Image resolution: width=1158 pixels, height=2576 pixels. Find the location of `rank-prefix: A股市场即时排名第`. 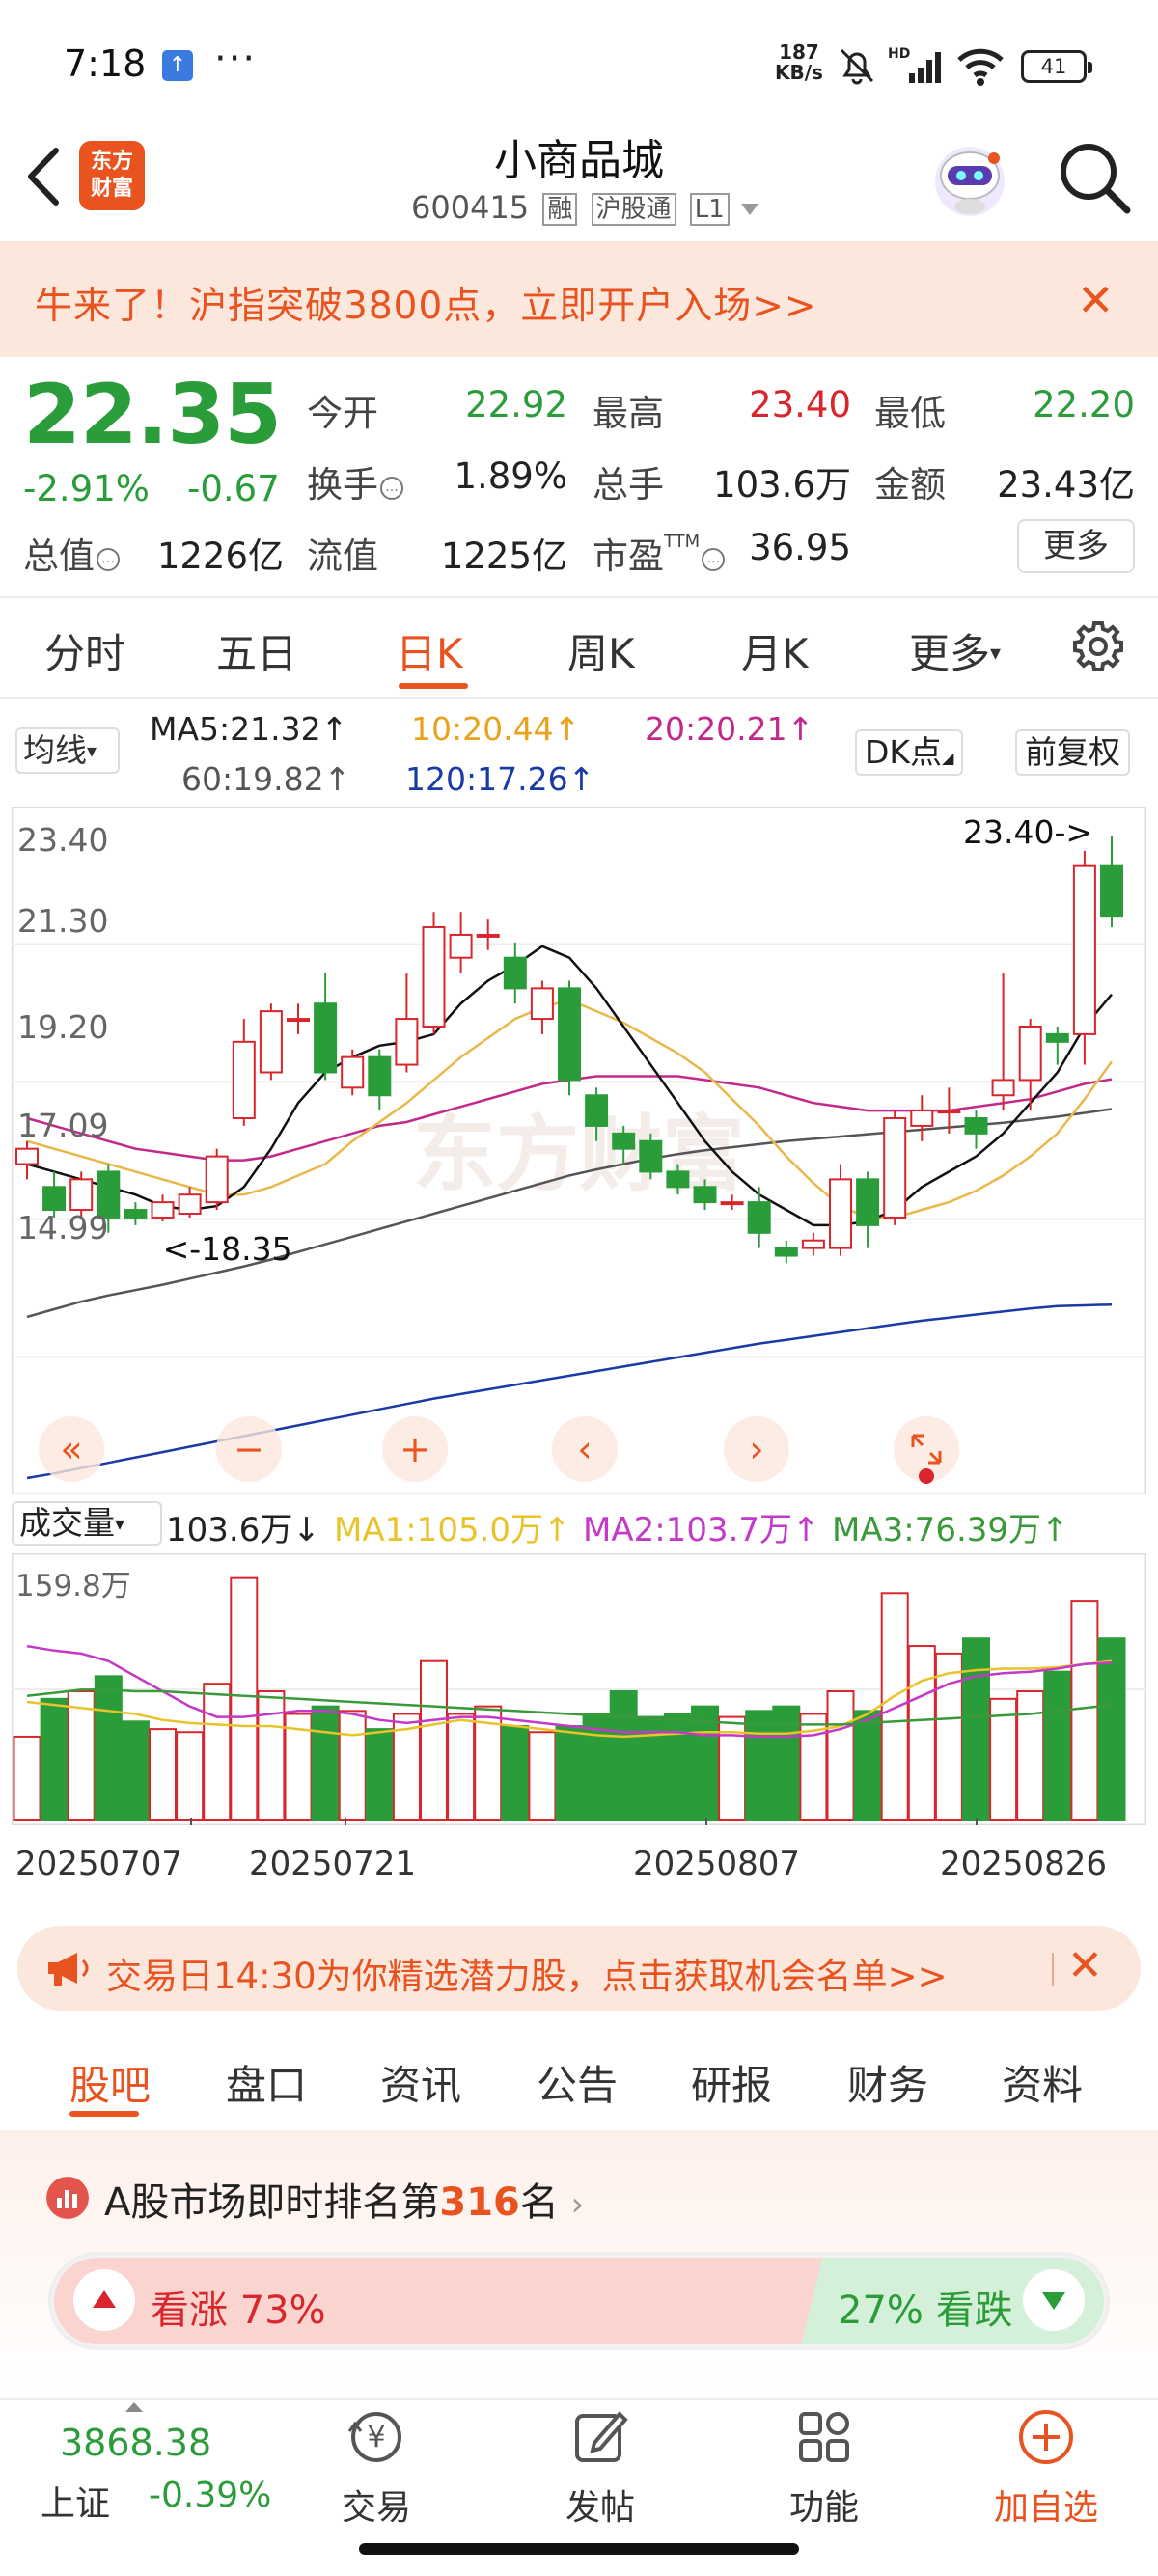

rank-prefix: A股市场即时排名第 is located at coordinates (272, 2202).